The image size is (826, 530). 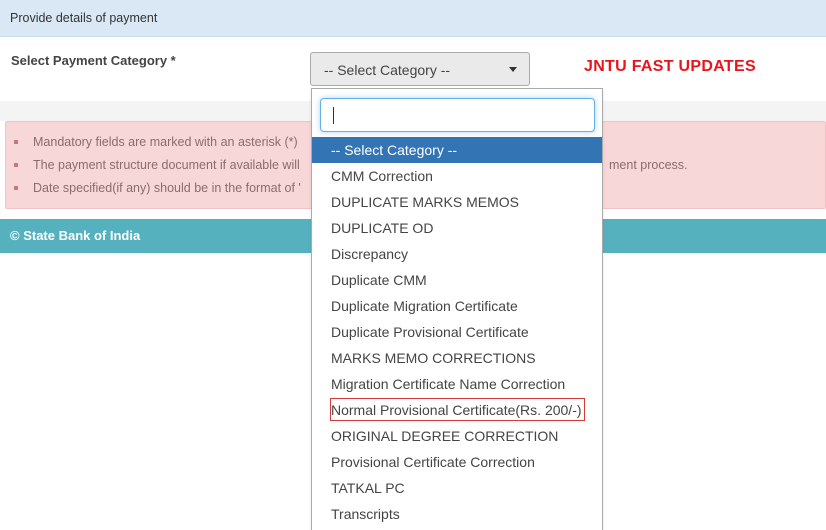 What do you see at coordinates (382, 228) in the screenshot?
I see `option-label: DUPLICATE OD` at bounding box center [382, 228].